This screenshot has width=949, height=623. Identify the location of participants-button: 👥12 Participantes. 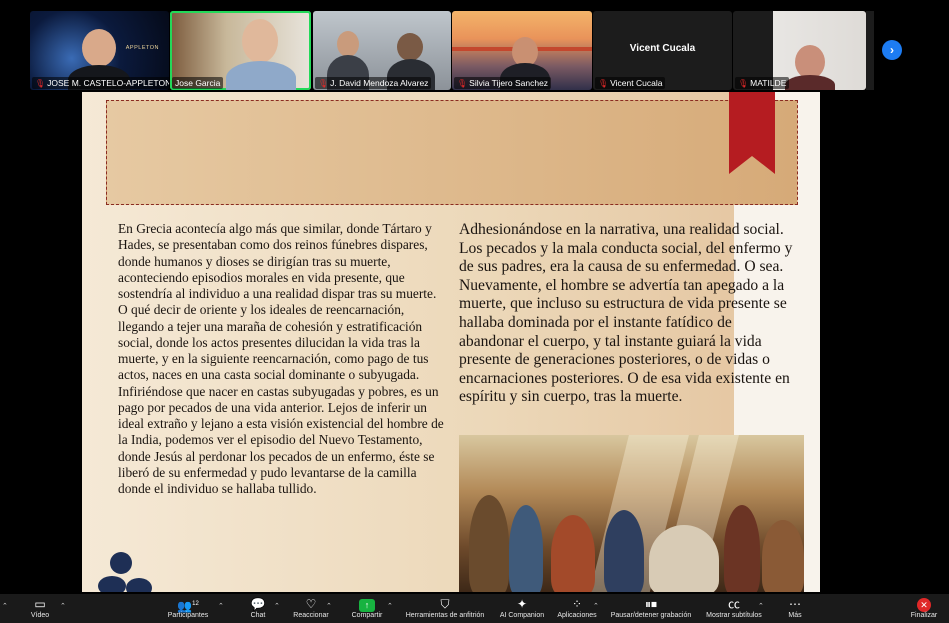
(188, 608).